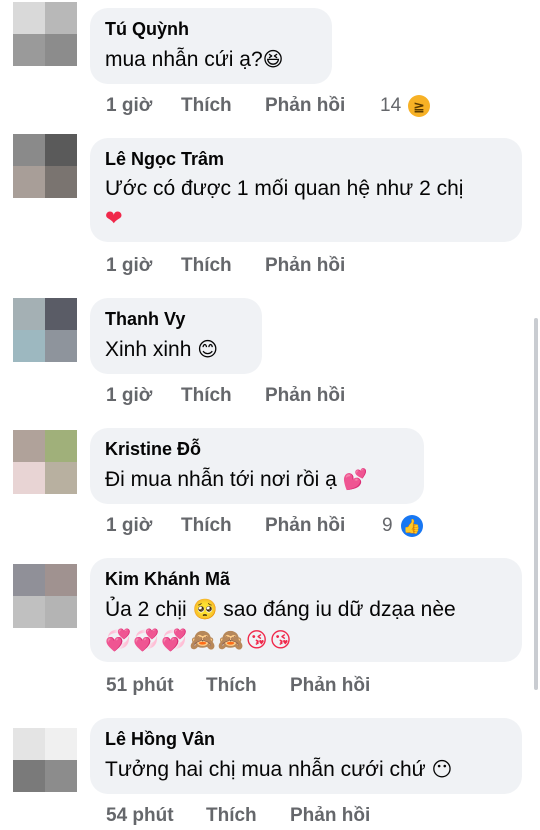  Describe the element at coordinates (210, 29) in the screenshot. I see `author-name: Tú Quỳnh` at that location.